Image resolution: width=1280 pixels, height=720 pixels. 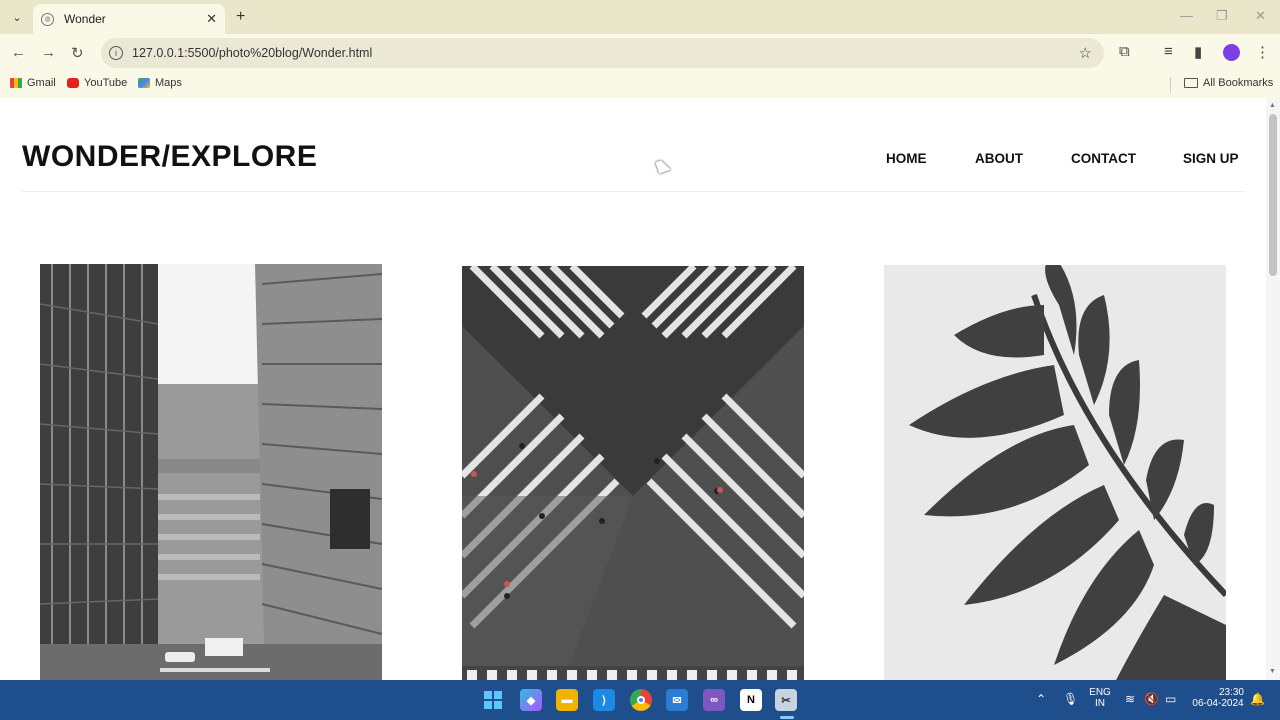 What do you see at coordinates (1186, 15) in the screenshot?
I see `minimize-icon: —` at bounding box center [1186, 15].